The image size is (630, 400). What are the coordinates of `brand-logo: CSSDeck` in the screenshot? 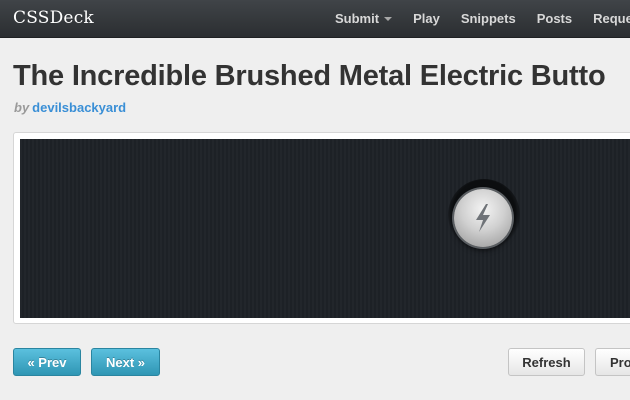 It's located at (53, 18).